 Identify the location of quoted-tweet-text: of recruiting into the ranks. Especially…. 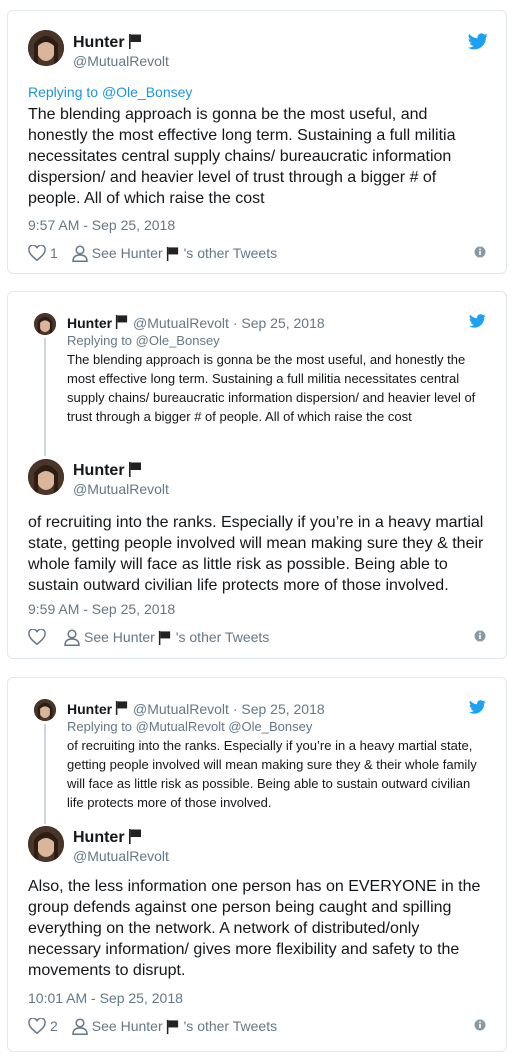
(272, 774).